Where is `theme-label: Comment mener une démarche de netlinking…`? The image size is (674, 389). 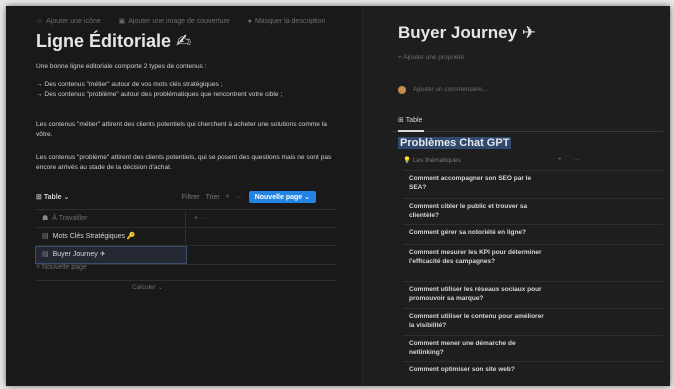 theme-label: Comment mener une démarche de netlinking… is located at coordinates (462, 348).